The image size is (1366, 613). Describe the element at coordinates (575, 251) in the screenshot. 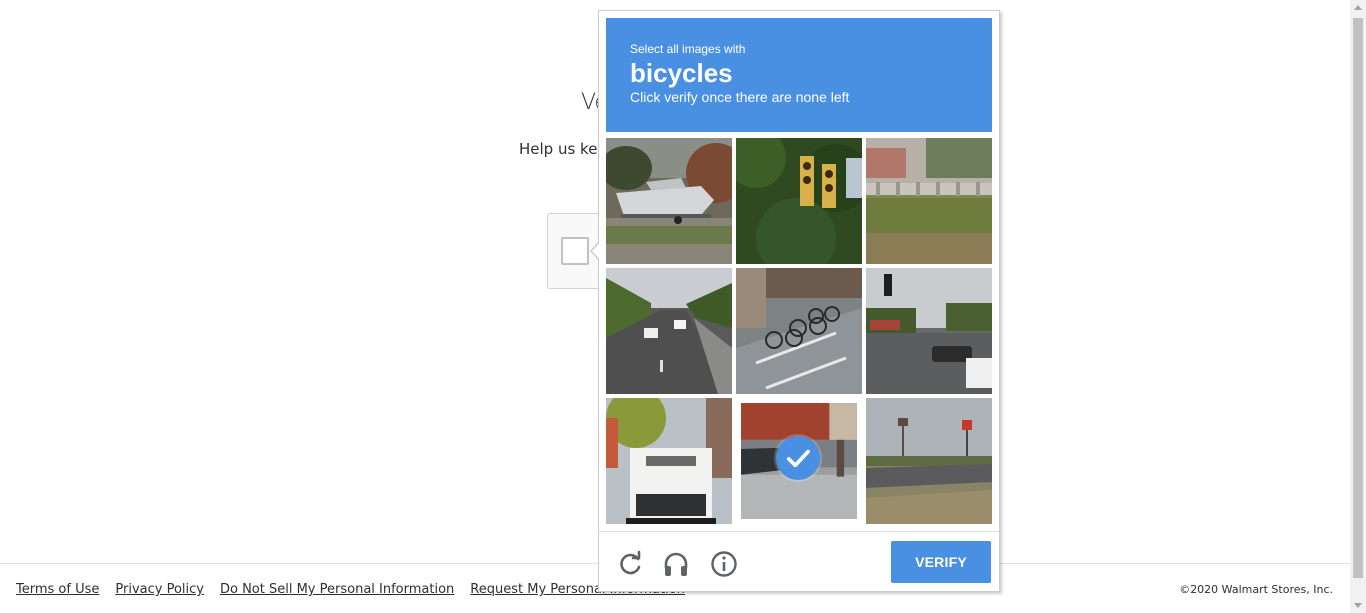

I see `recaptcha-checkbox` at that location.